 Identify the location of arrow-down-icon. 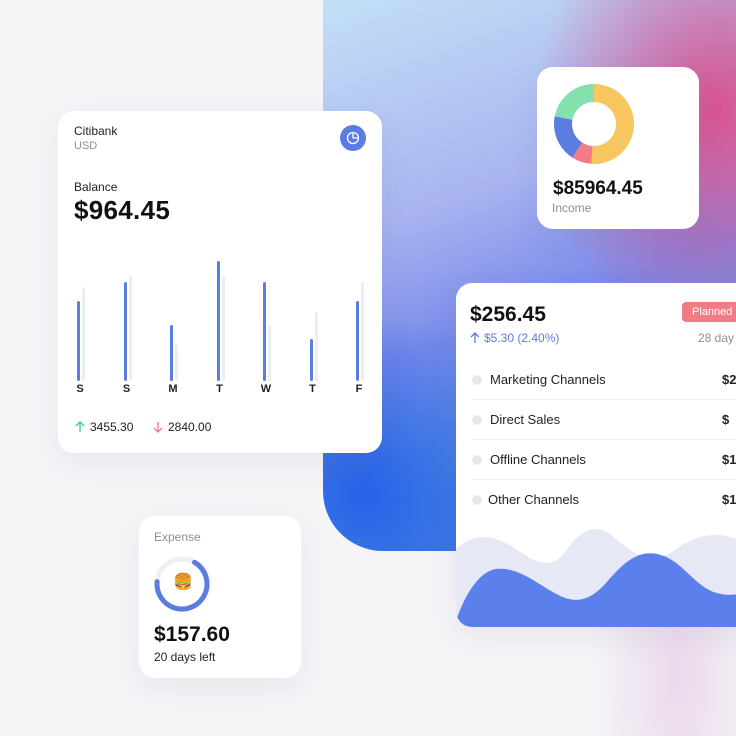
(158, 427).